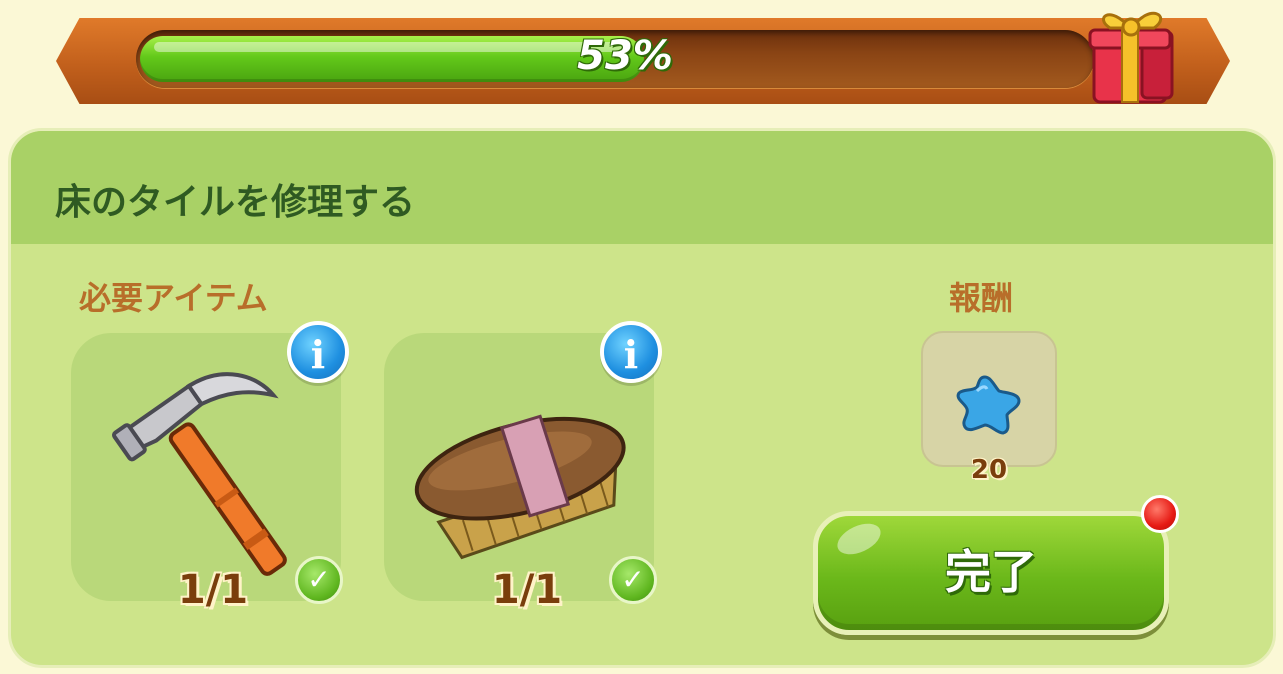 This screenshot has width=1283, height=674. What do you see at coordinates (991, 573) in the screenshot?
I see `complete-button: 完了` at bounding box center [991, 573].